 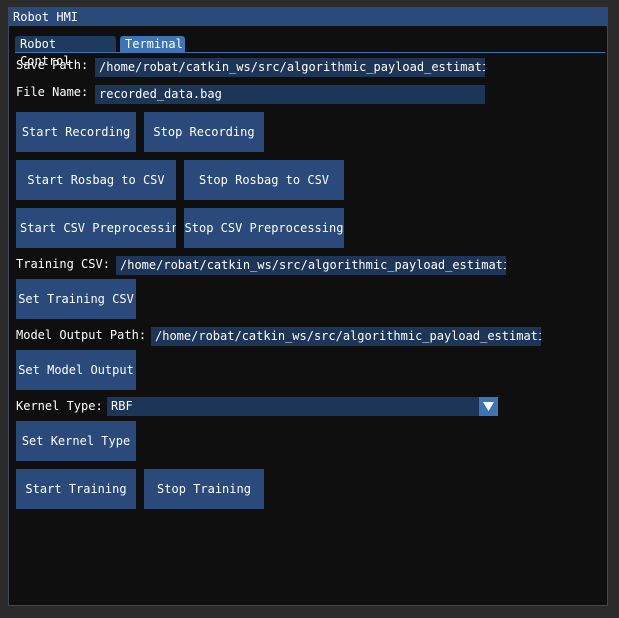 What do you see at coordinates (308, 17) in the screenshot?
I see `window-titlebar: Robot HMI` at bounding box center [308, 17].